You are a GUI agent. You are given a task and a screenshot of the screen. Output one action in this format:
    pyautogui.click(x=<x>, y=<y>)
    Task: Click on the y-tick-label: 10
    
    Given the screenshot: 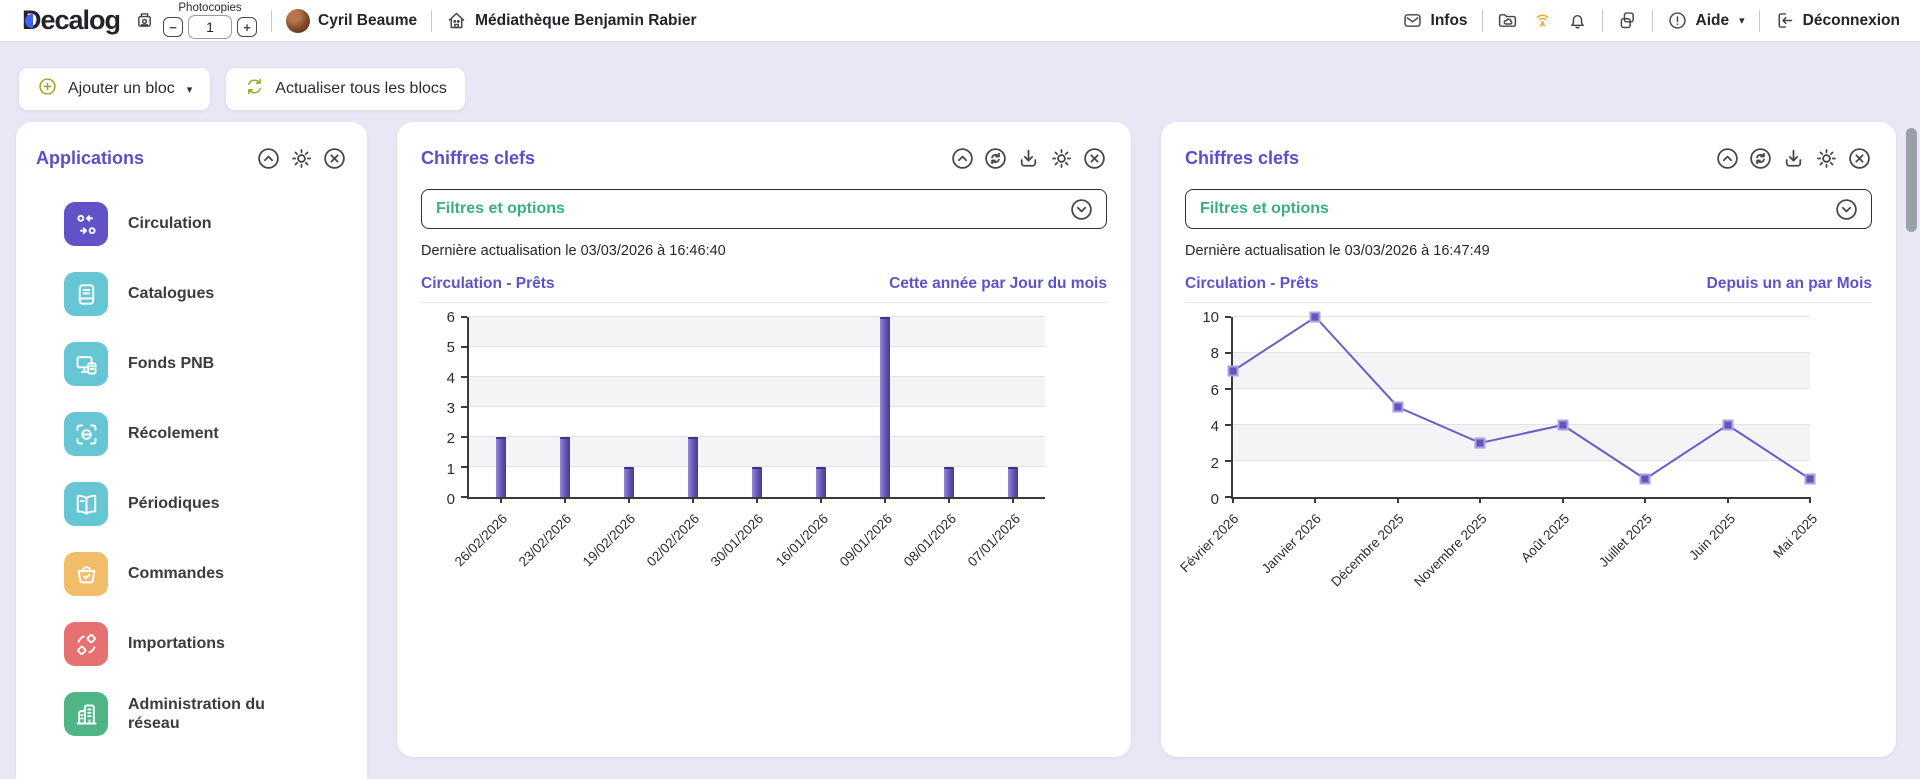 What is the action you would take?
    pyautogui.click(x=1210, y=317)
    